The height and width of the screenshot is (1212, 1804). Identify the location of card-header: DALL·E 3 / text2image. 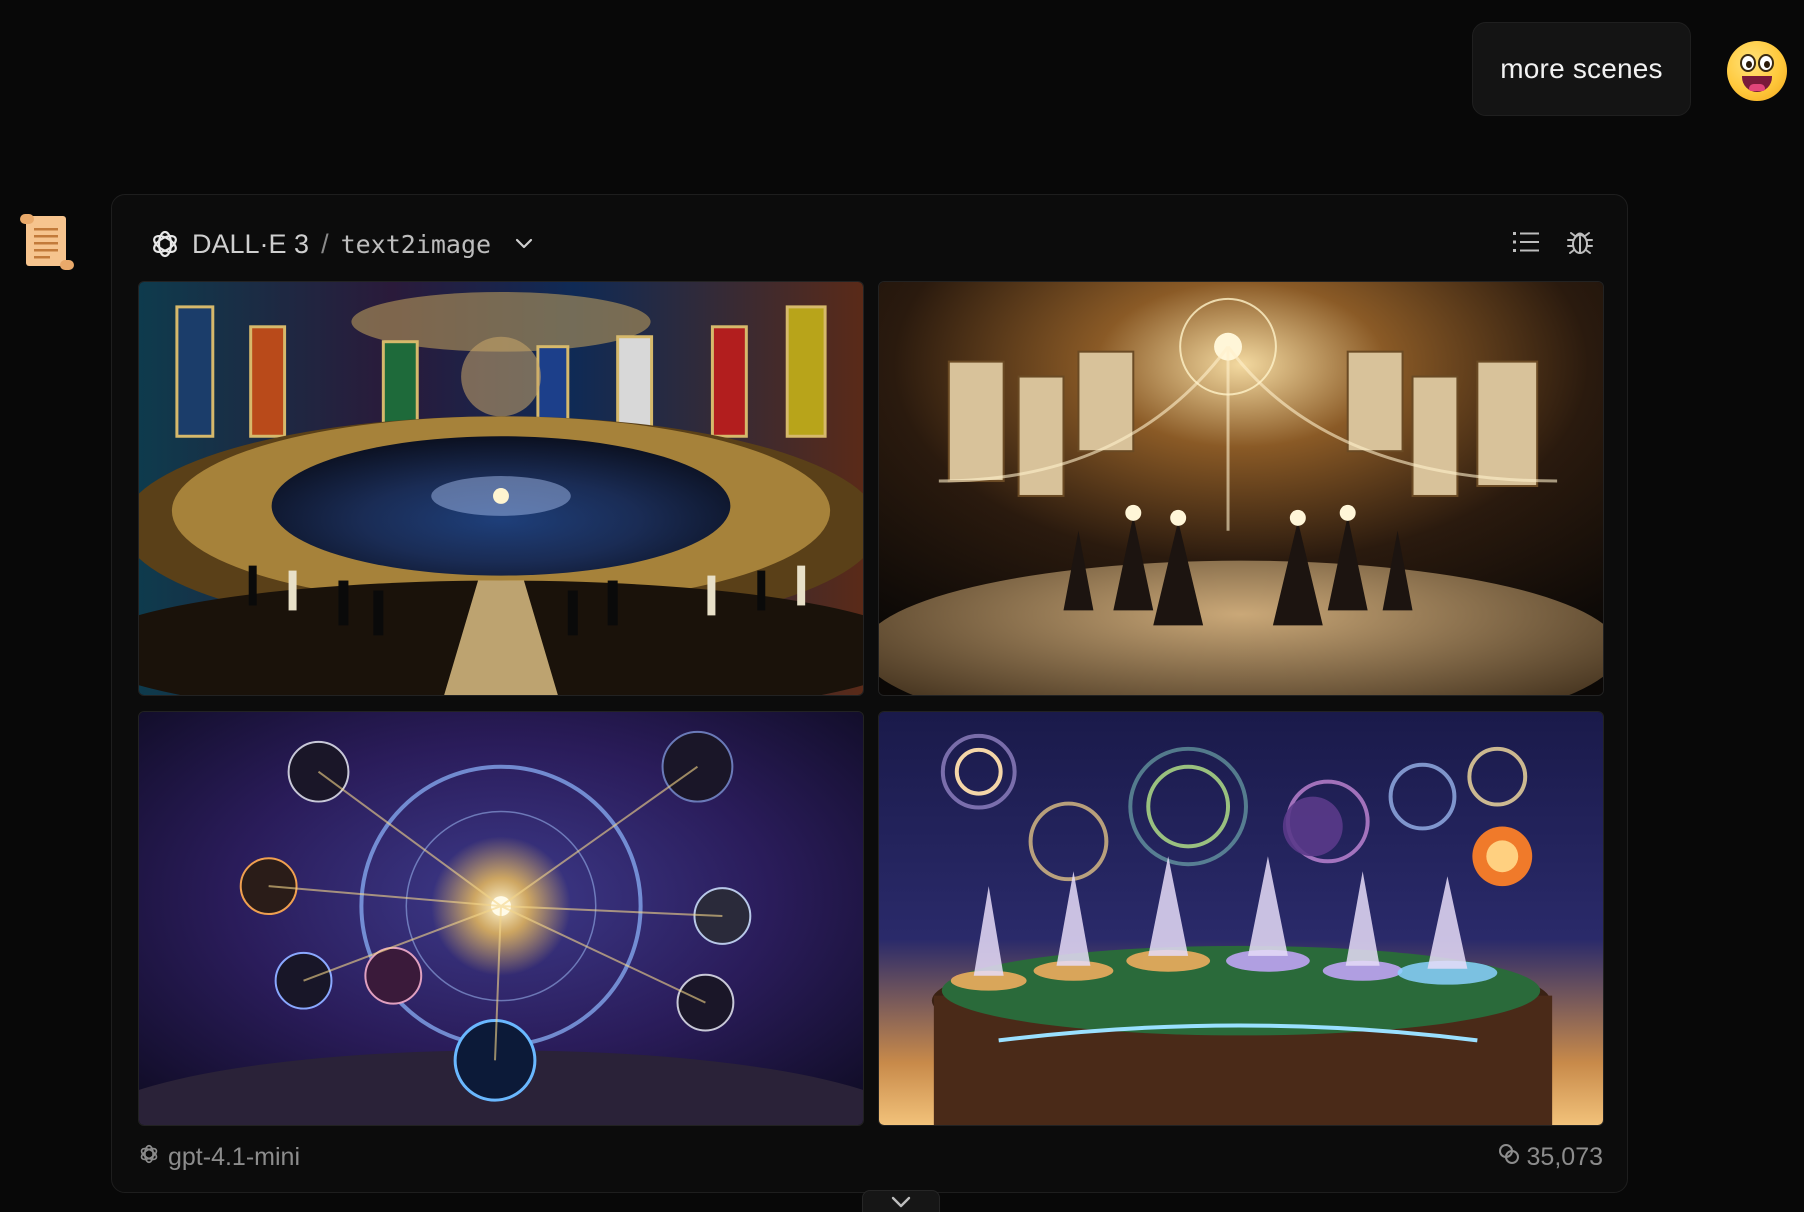
(343, 244).